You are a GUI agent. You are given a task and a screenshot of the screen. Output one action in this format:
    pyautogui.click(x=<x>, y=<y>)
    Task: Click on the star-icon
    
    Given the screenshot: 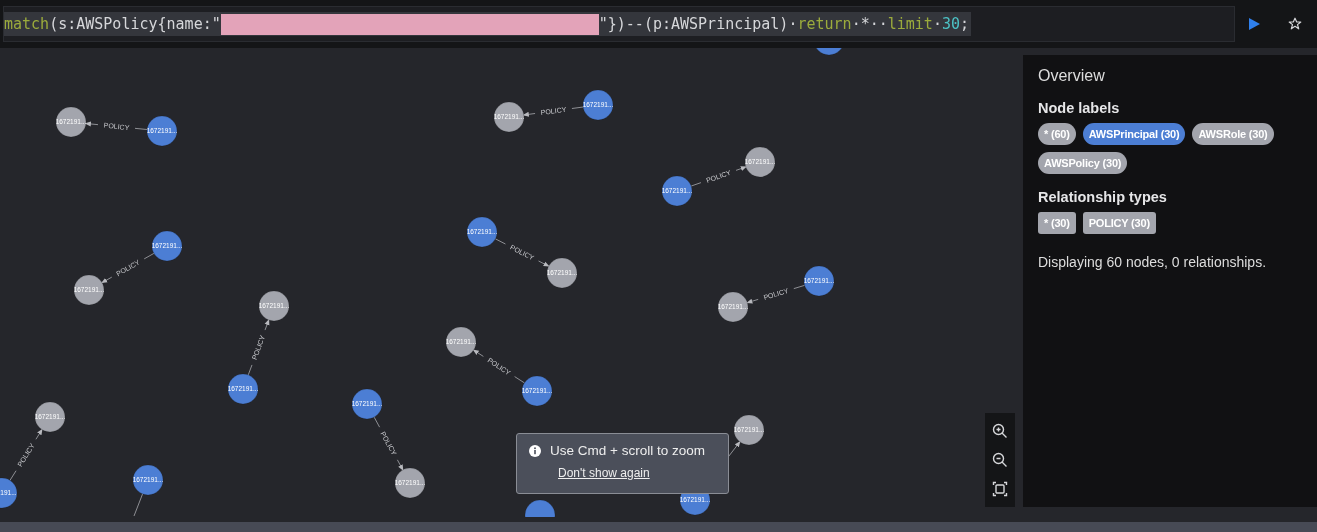 What is the action you would take?
    pyautogui.click(x=1295, y=24)
    